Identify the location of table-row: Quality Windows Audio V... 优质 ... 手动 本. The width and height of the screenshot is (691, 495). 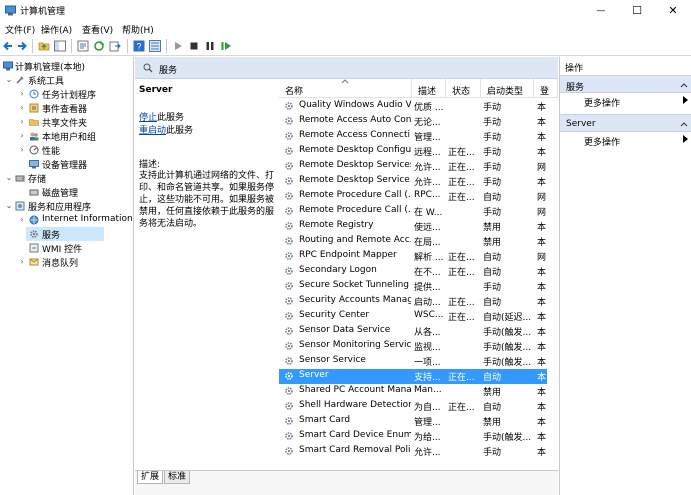
(413, 106).